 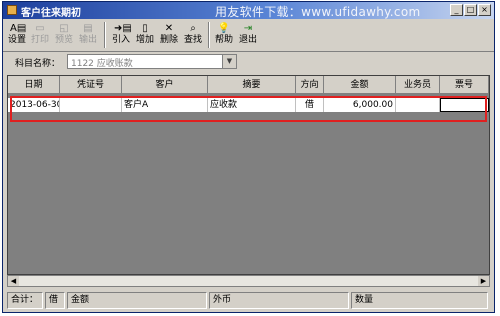 I want to click on find-button: ⌕ 查找, so click(x=193, y=35).